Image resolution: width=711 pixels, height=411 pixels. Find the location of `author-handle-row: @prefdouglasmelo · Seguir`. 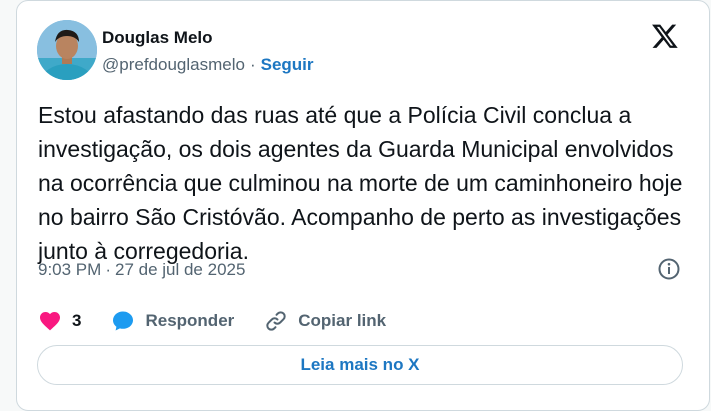

author-handle-row: @prefdouglasmelo · Seguir is located at coordinates (208, 65).